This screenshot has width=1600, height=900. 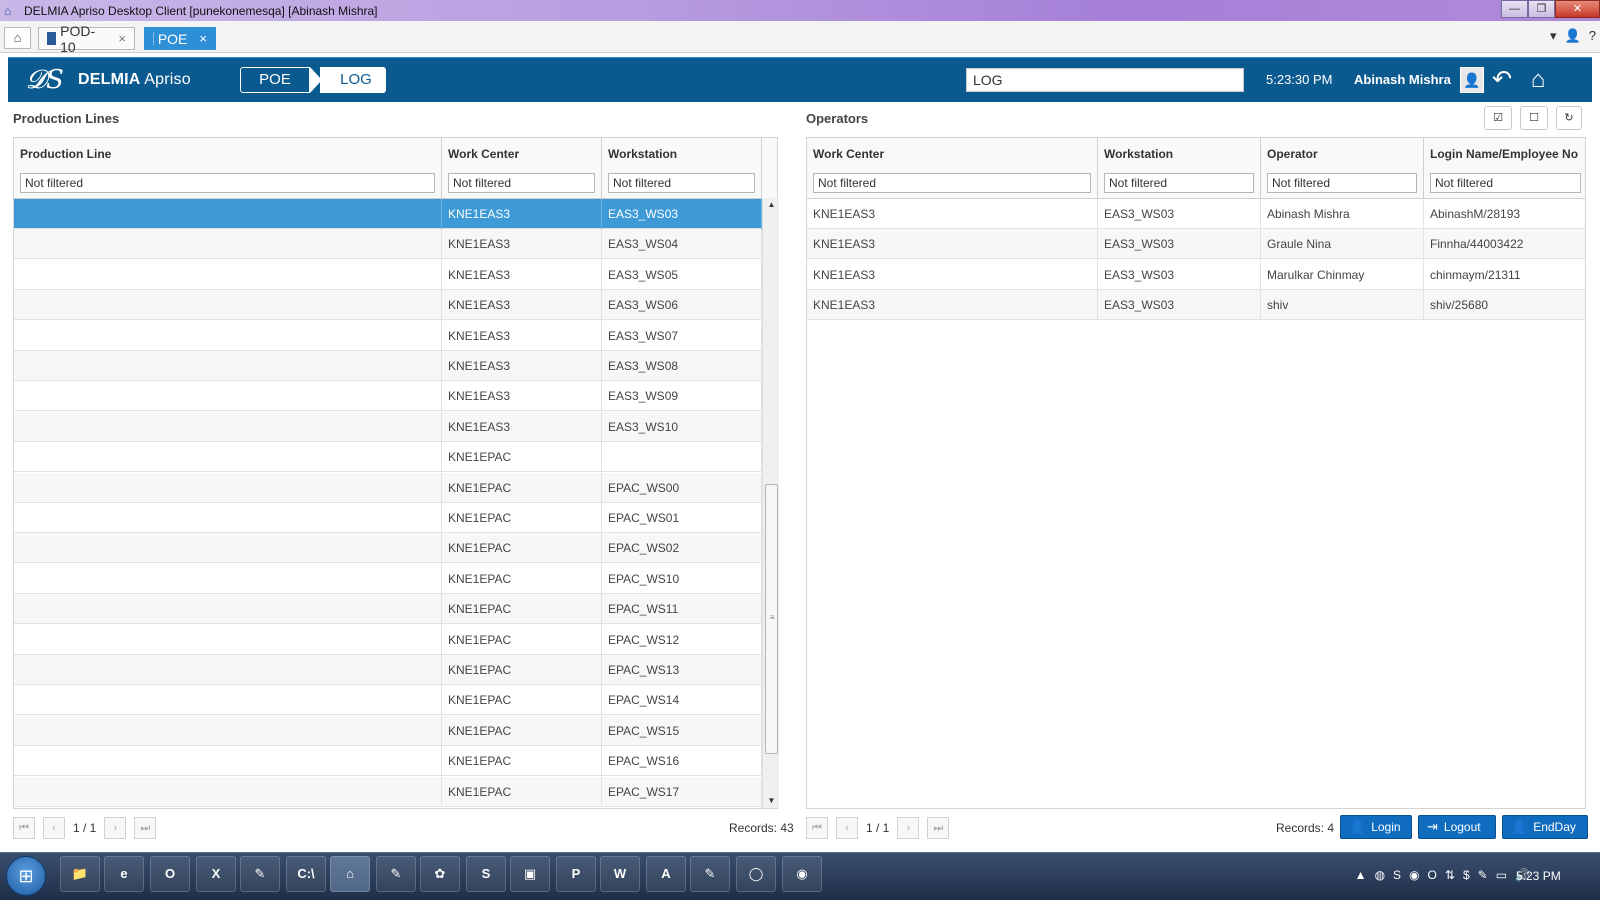 I want to click on user-avatar-icon: 👤, so click(x=1472, y=80).